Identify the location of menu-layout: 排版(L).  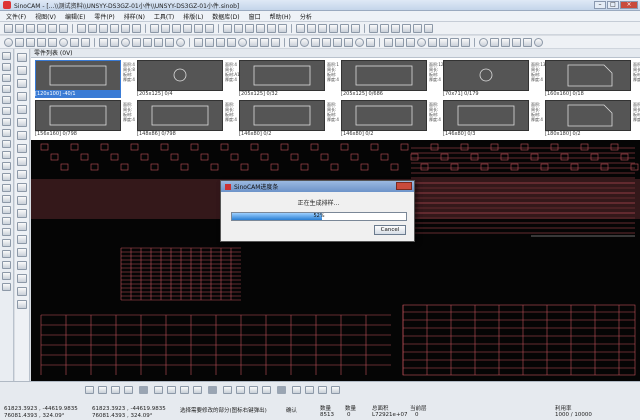
(193, 16).